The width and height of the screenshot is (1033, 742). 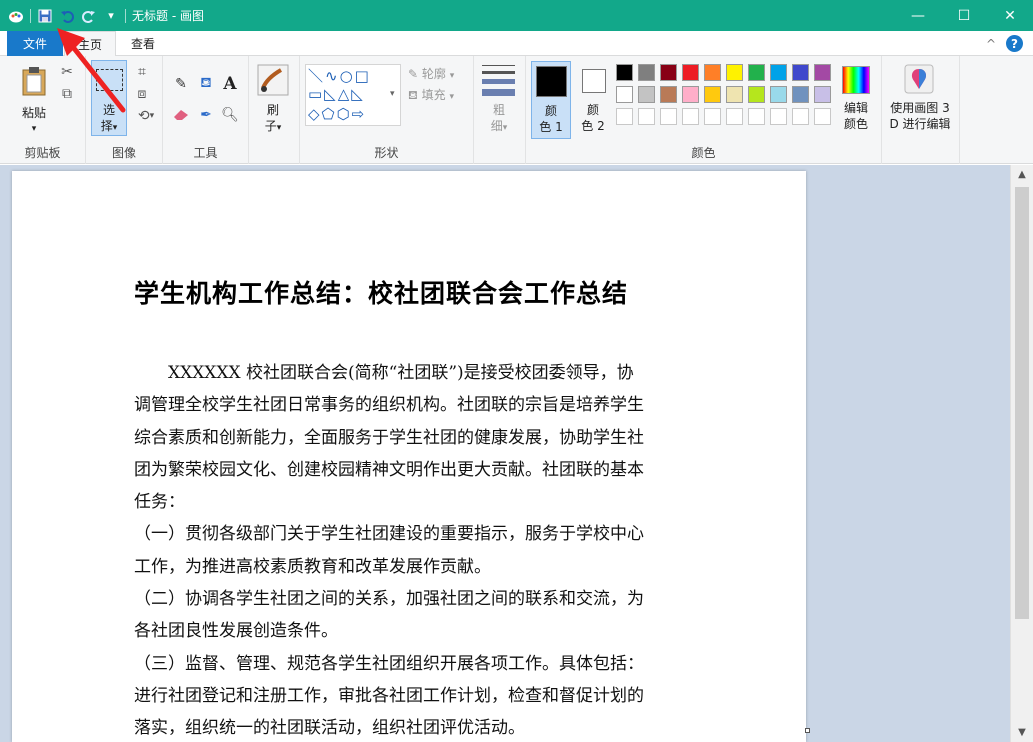 What do you see at coordinates (452, 97) in the screenshot?
I see `fill-dropdown-arrow: ▾` at bounding box center [452, 97].